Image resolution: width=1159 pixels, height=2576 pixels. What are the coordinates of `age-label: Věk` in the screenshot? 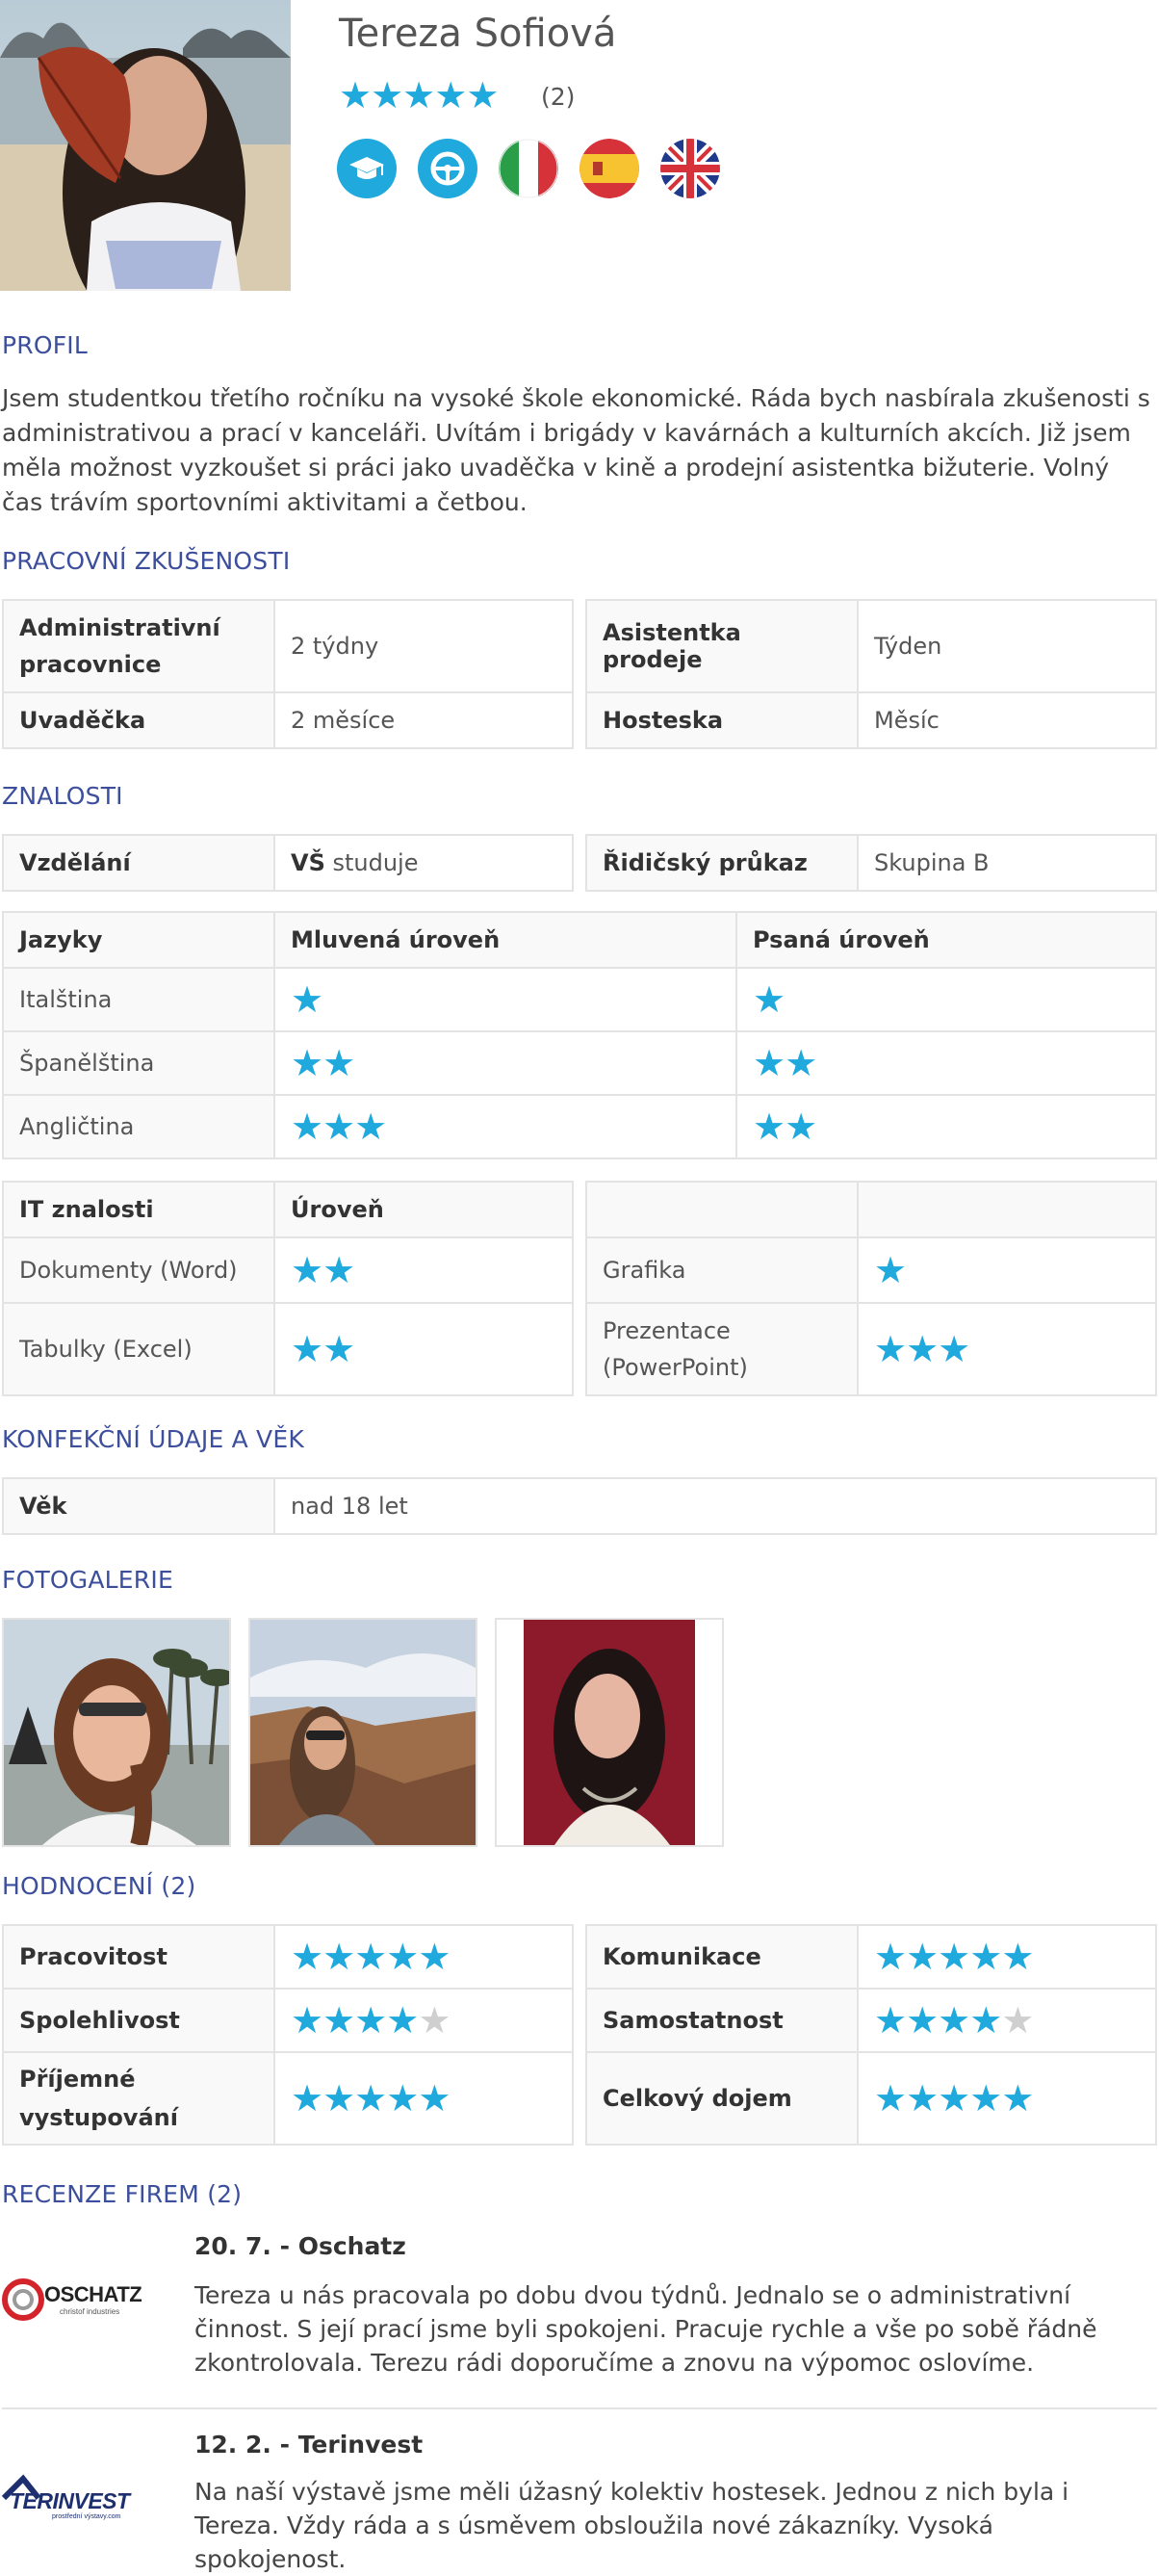 It's located at (138, 1506).